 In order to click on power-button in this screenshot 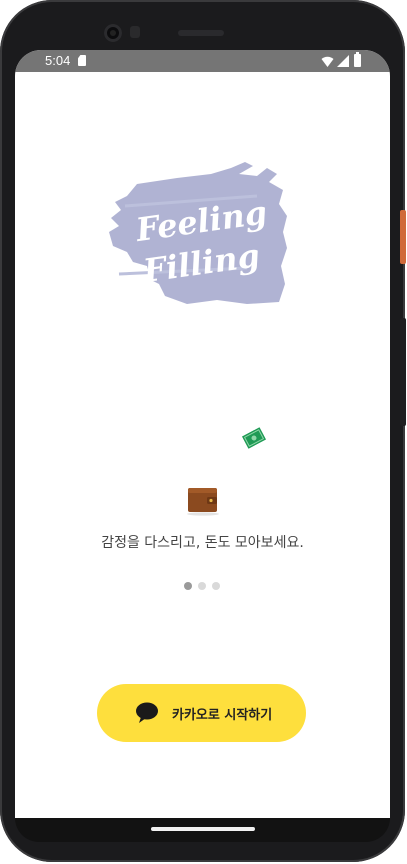, I will do `click(403, 237)`.